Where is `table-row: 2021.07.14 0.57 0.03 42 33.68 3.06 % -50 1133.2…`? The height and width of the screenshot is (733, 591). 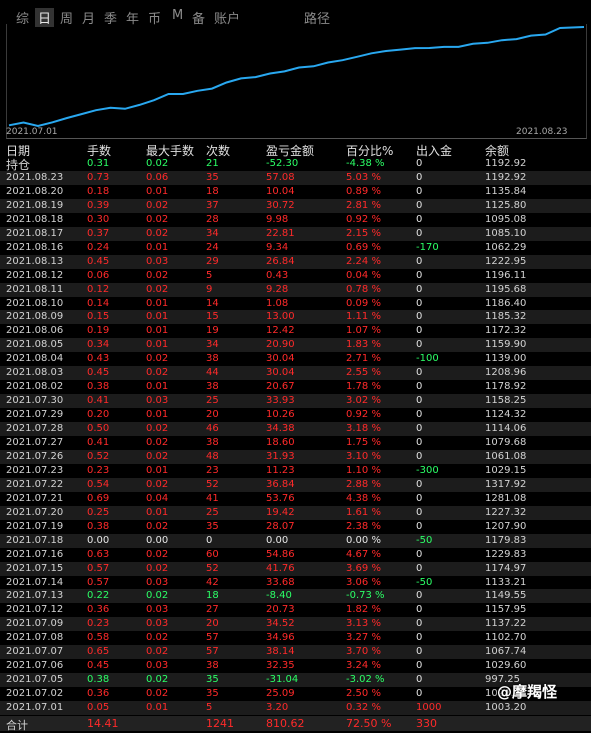 table-row: 2021.07.14 0.57 0.03 42 33.68 3.06 % -50 1133.2… is located at coordinates (295, 583).